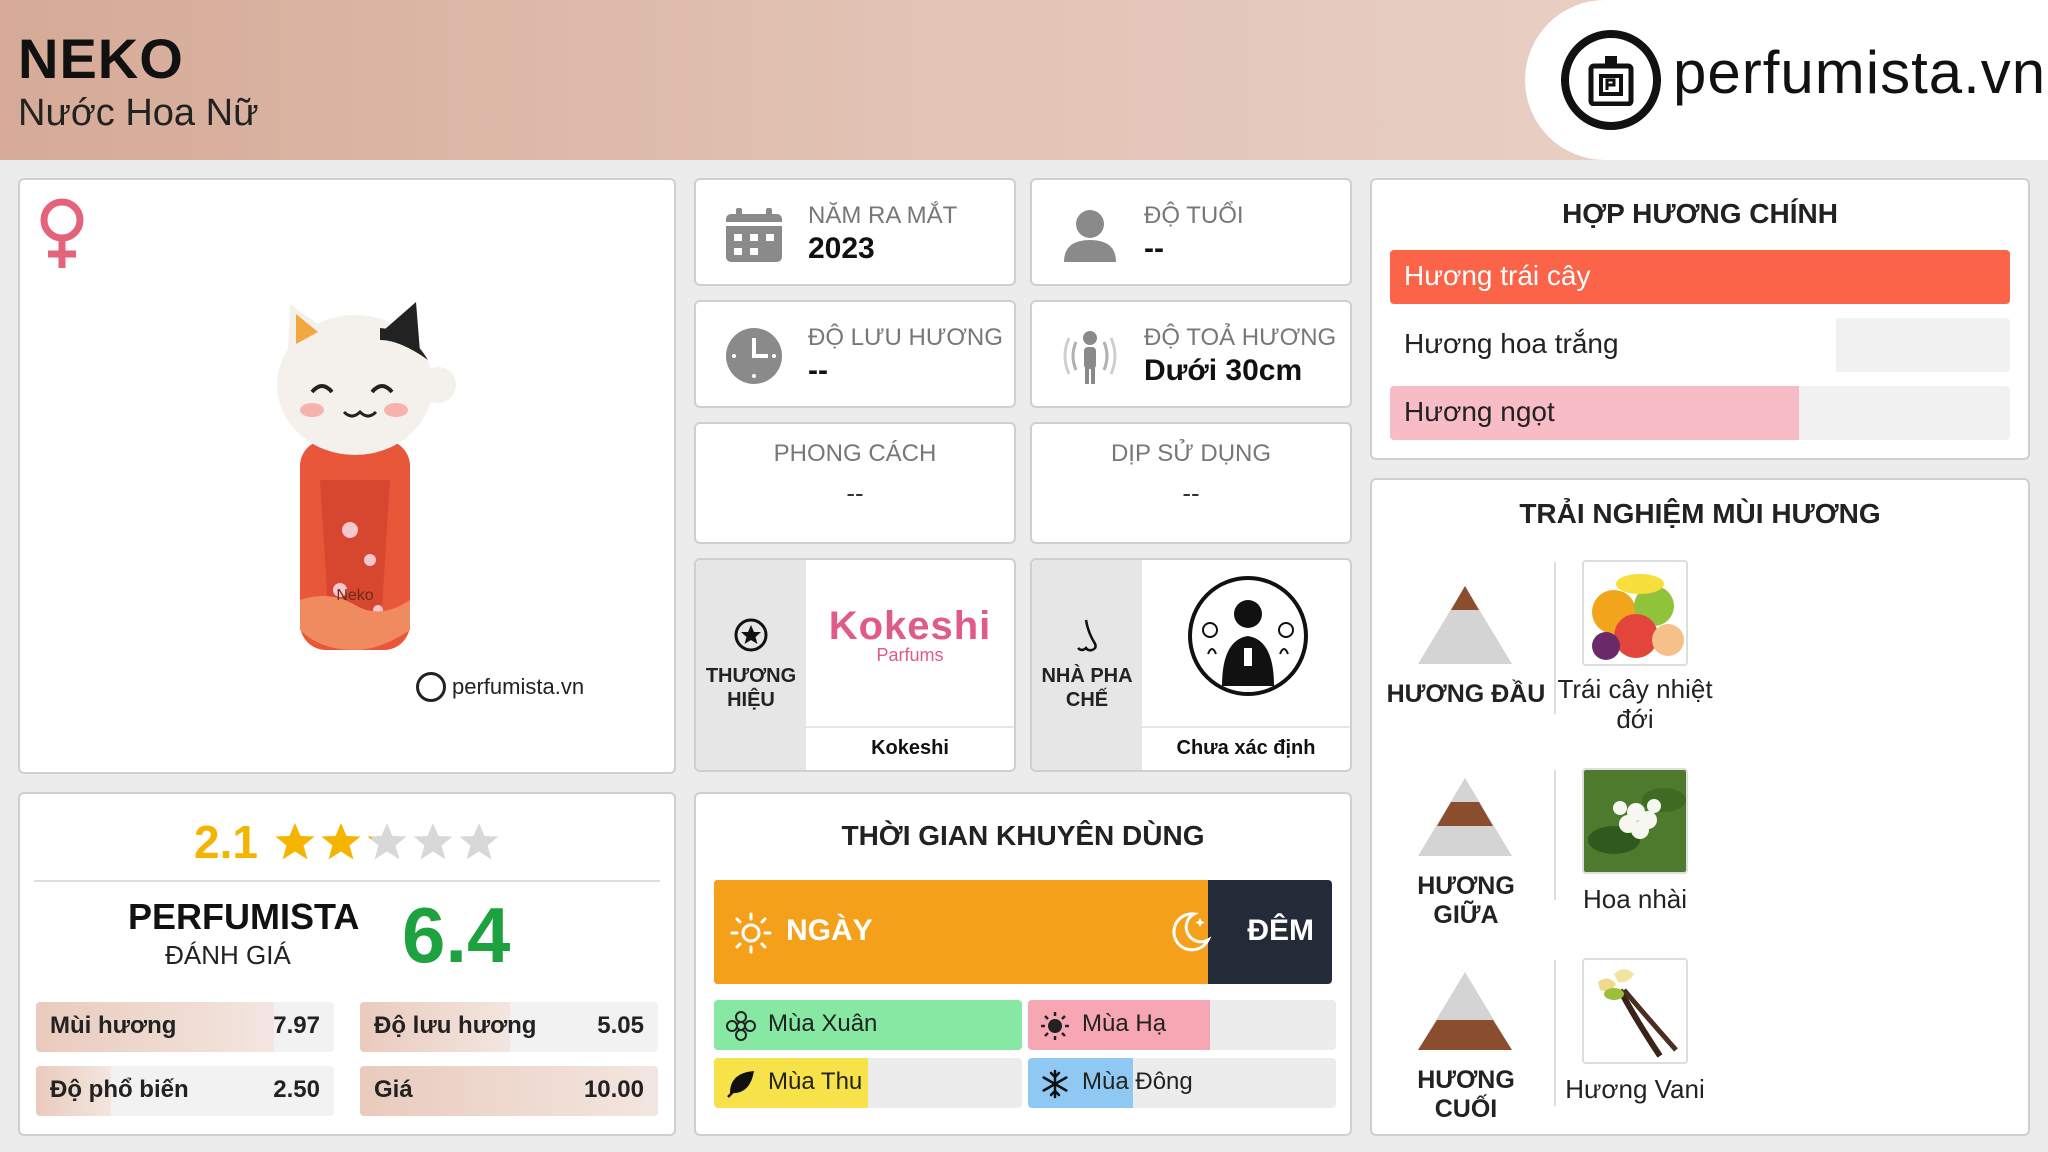 This screenshot has height=1152, width=2048. Describe the element at coordinates (1700, 345) in the screenshot. I see `accord-bar: Hương hoa trắng` at that location.